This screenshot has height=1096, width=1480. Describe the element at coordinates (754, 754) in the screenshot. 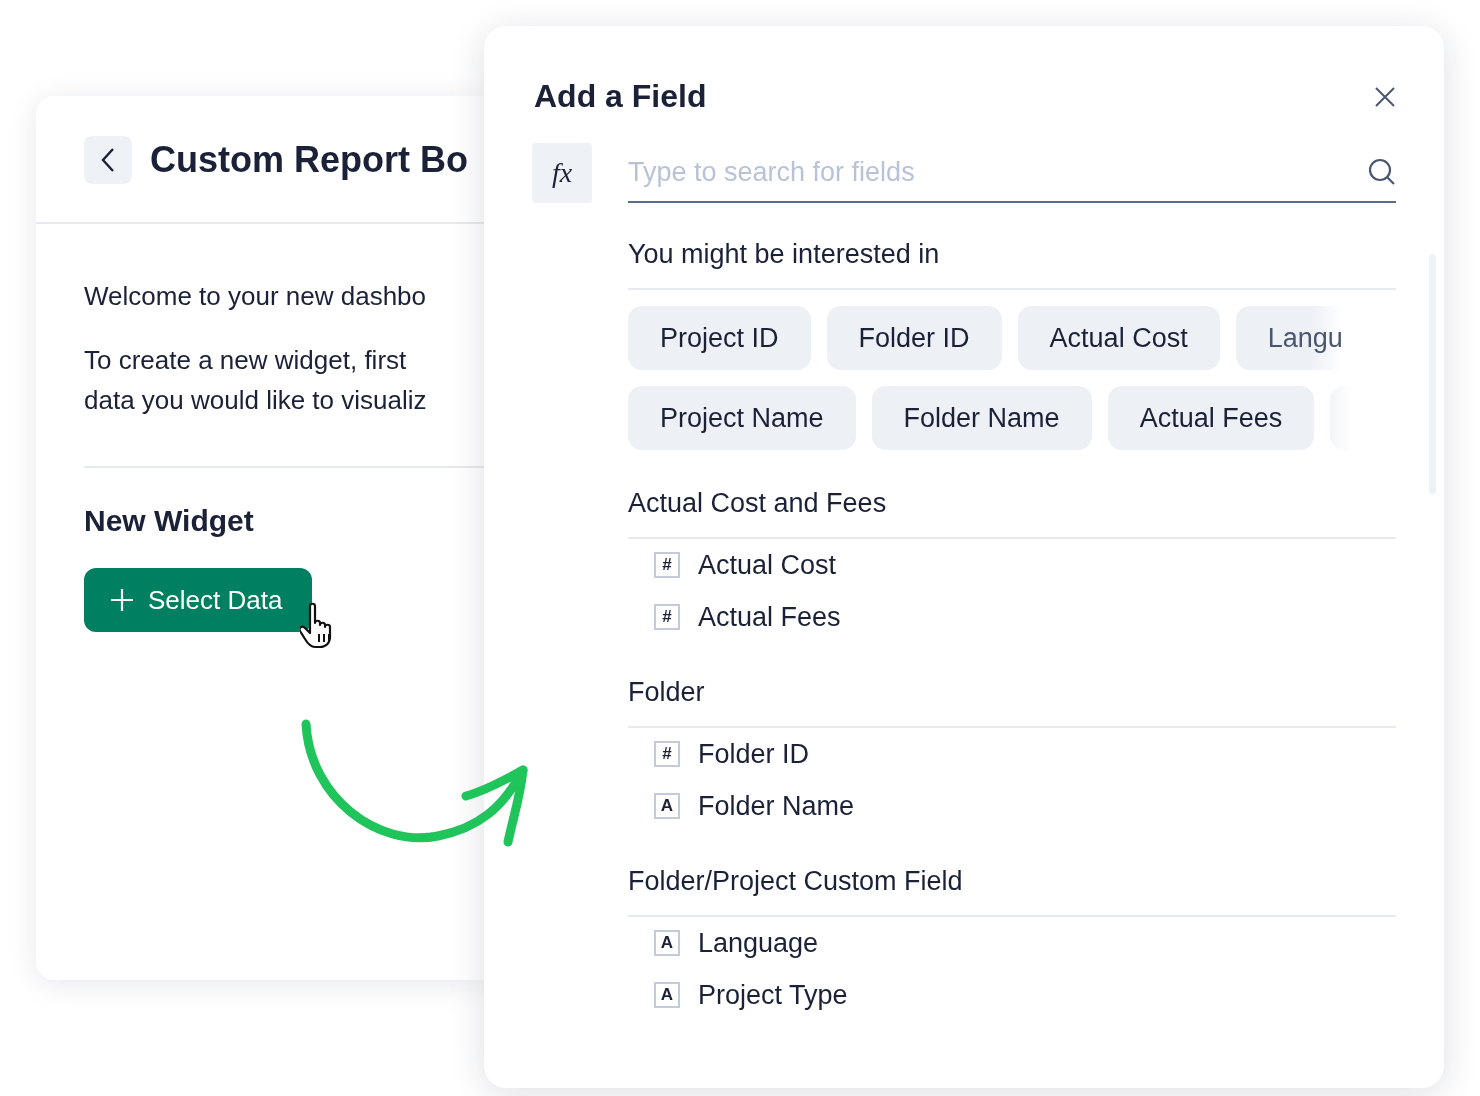

I see `field-item: Folder ID` at that location.